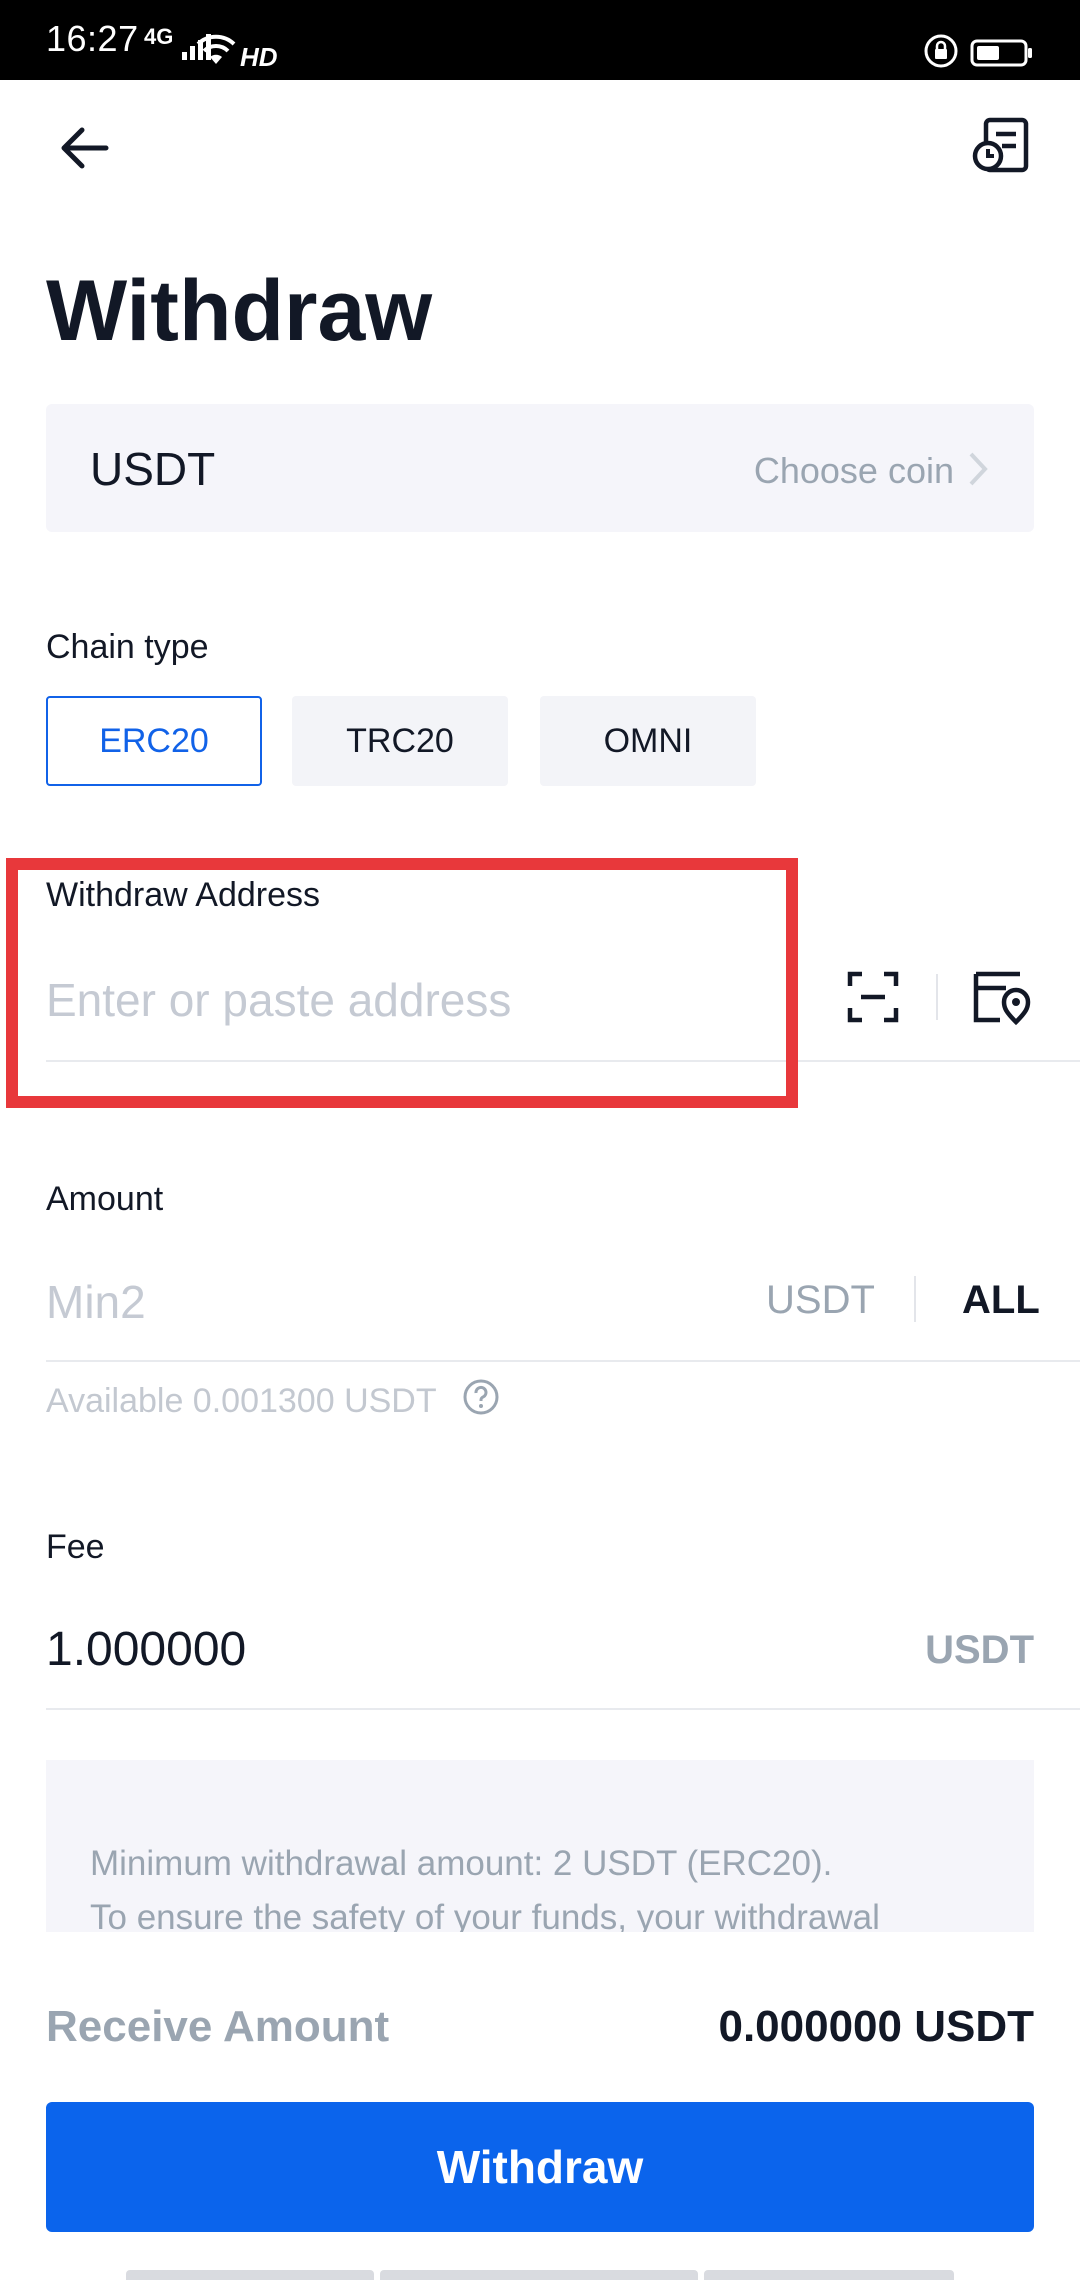 The image size is (1080, 2280). I want to click on amount-input, so click(366, 1302).